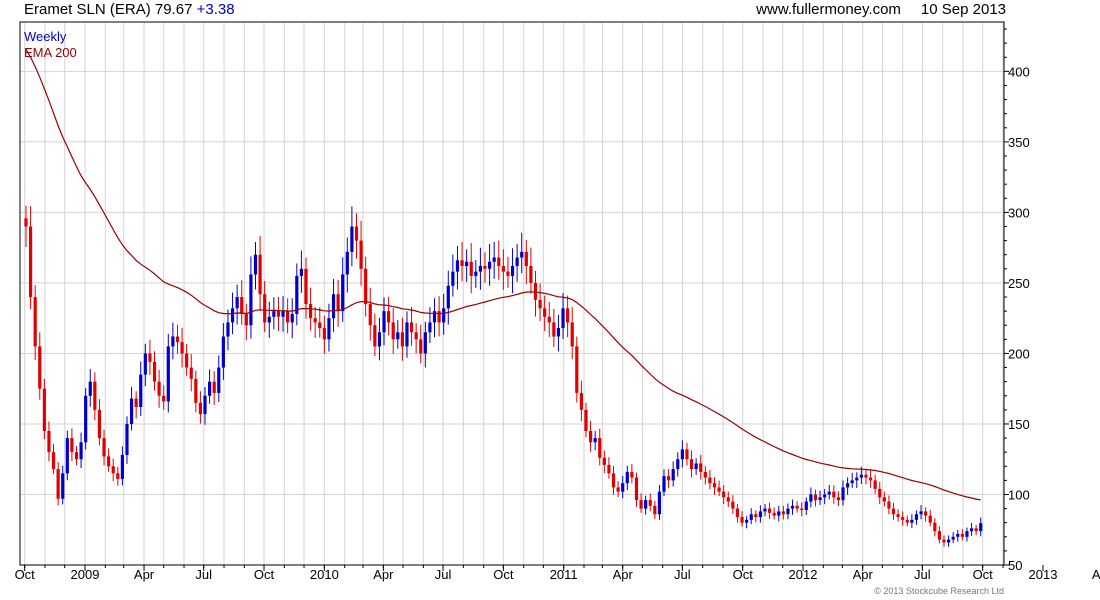 Image resolution: width=1100 pixels, height=600 pixels. I want to click on legend-entry: Weekly, so click(45, 36).